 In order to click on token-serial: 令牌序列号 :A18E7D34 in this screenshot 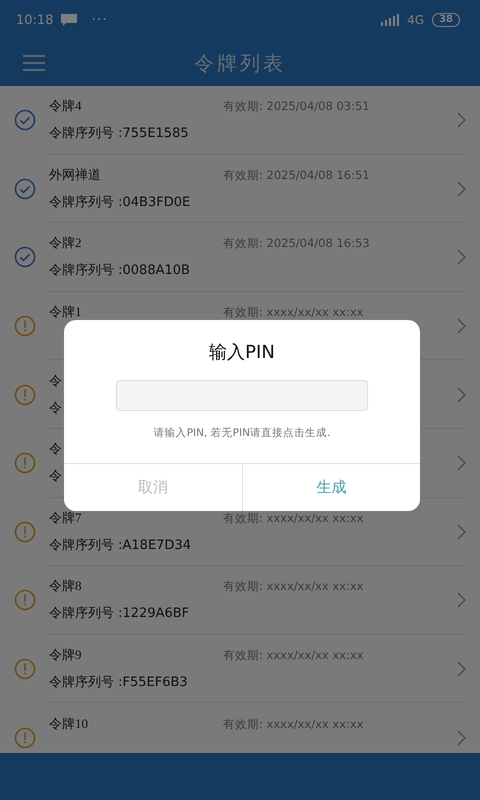, I will do `click(120, 545)`.